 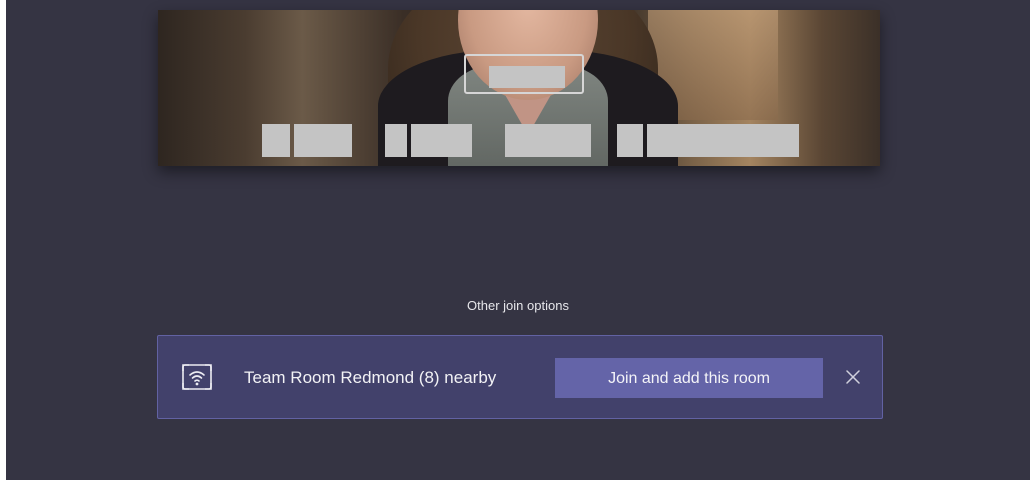 I want to click on redacted-toolbar-item-2b, so click(x=441, y=140).